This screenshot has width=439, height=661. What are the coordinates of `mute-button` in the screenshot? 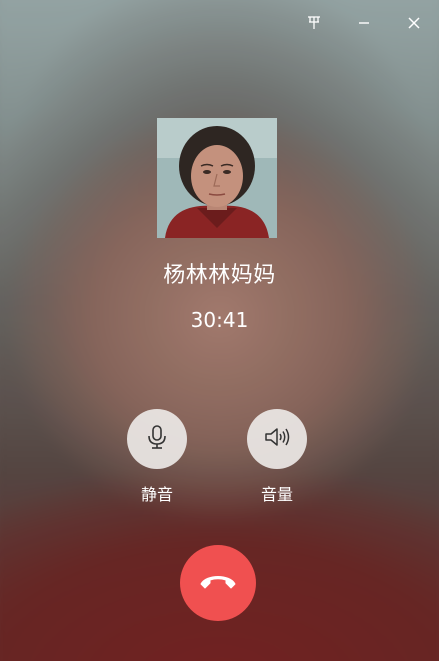 It's located at (157, 439).